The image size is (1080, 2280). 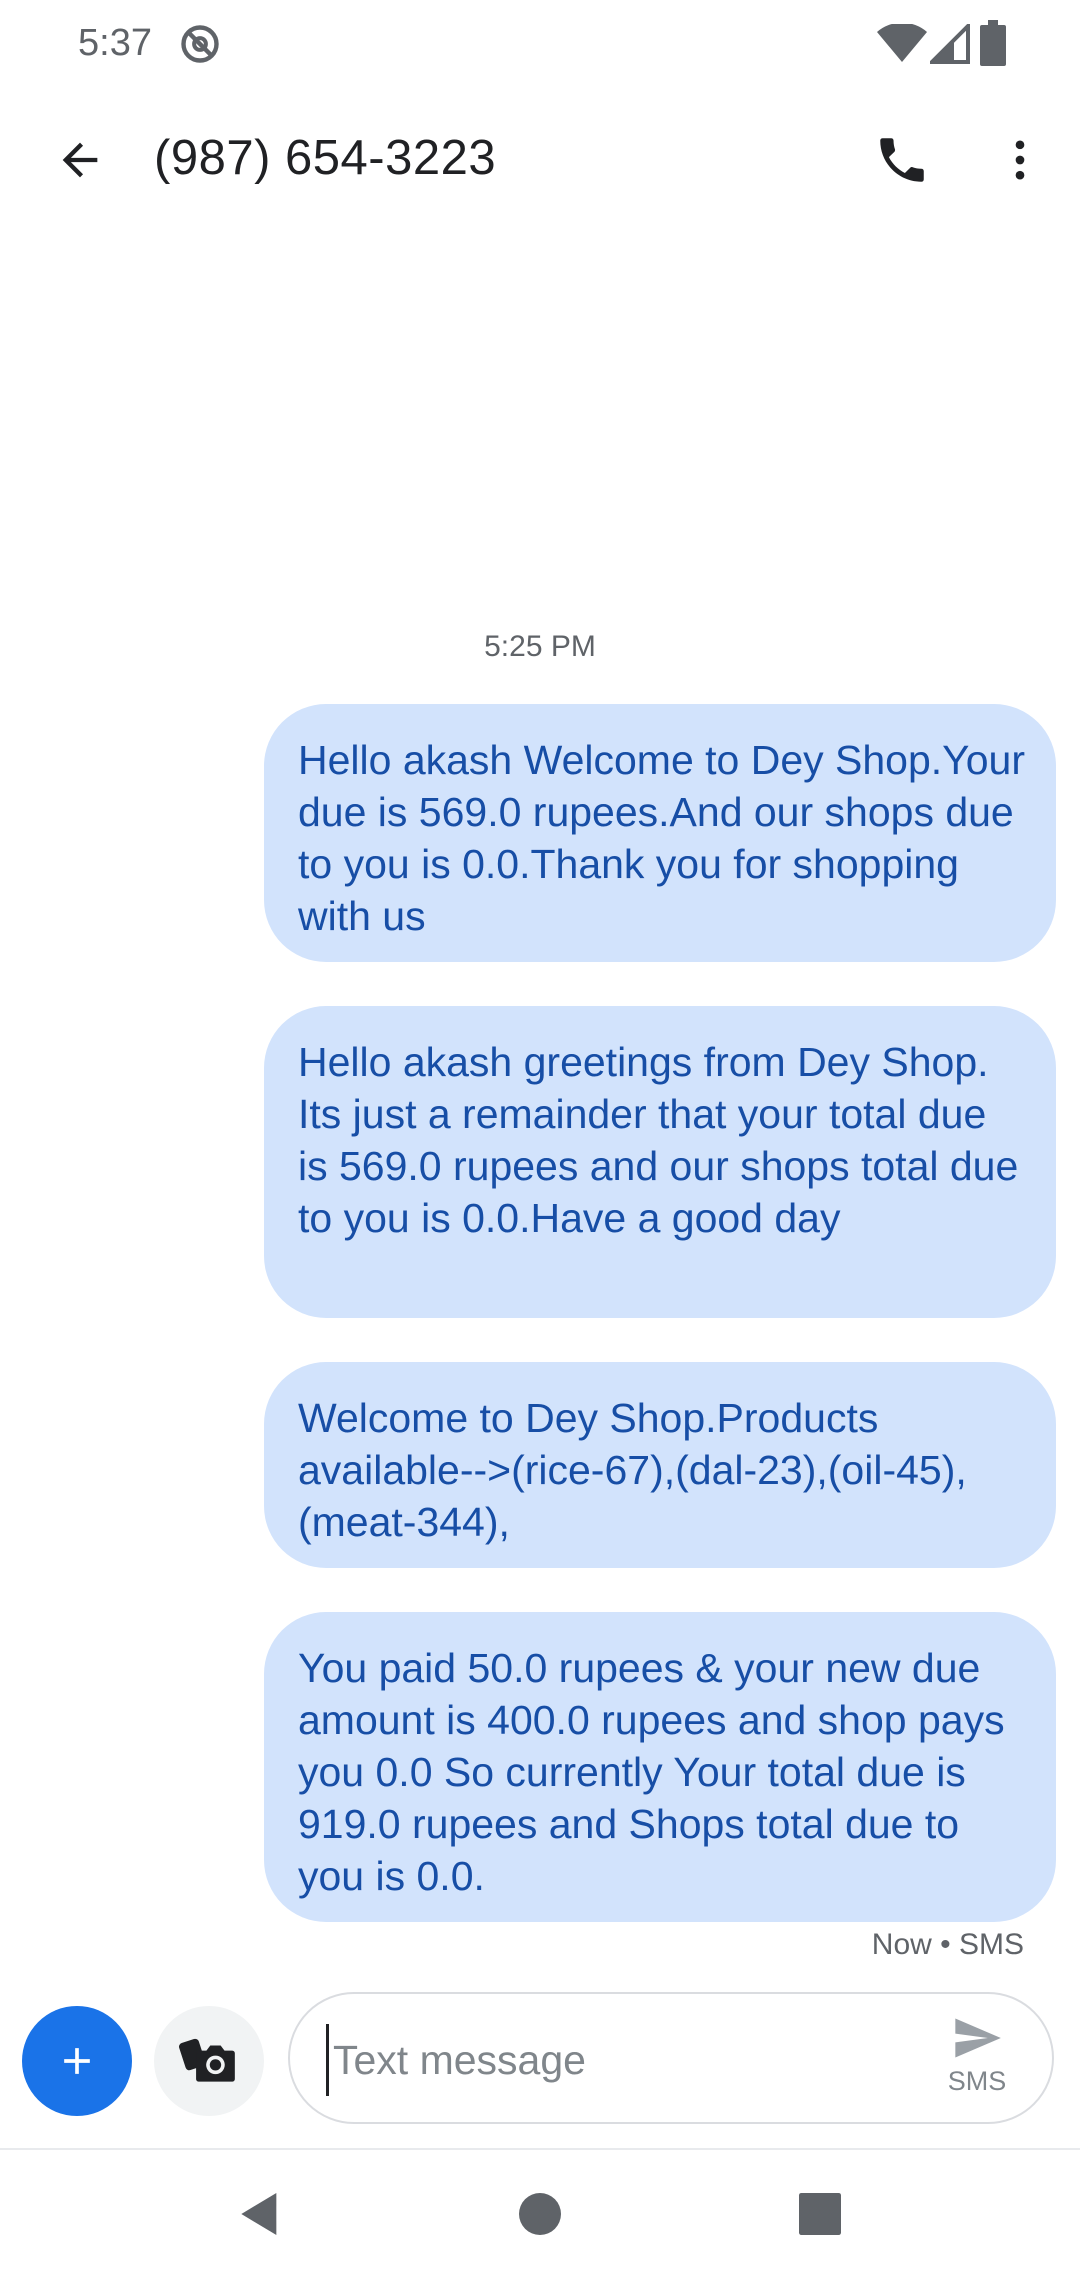 I want to click on back-button, so click(x=80, y=160).